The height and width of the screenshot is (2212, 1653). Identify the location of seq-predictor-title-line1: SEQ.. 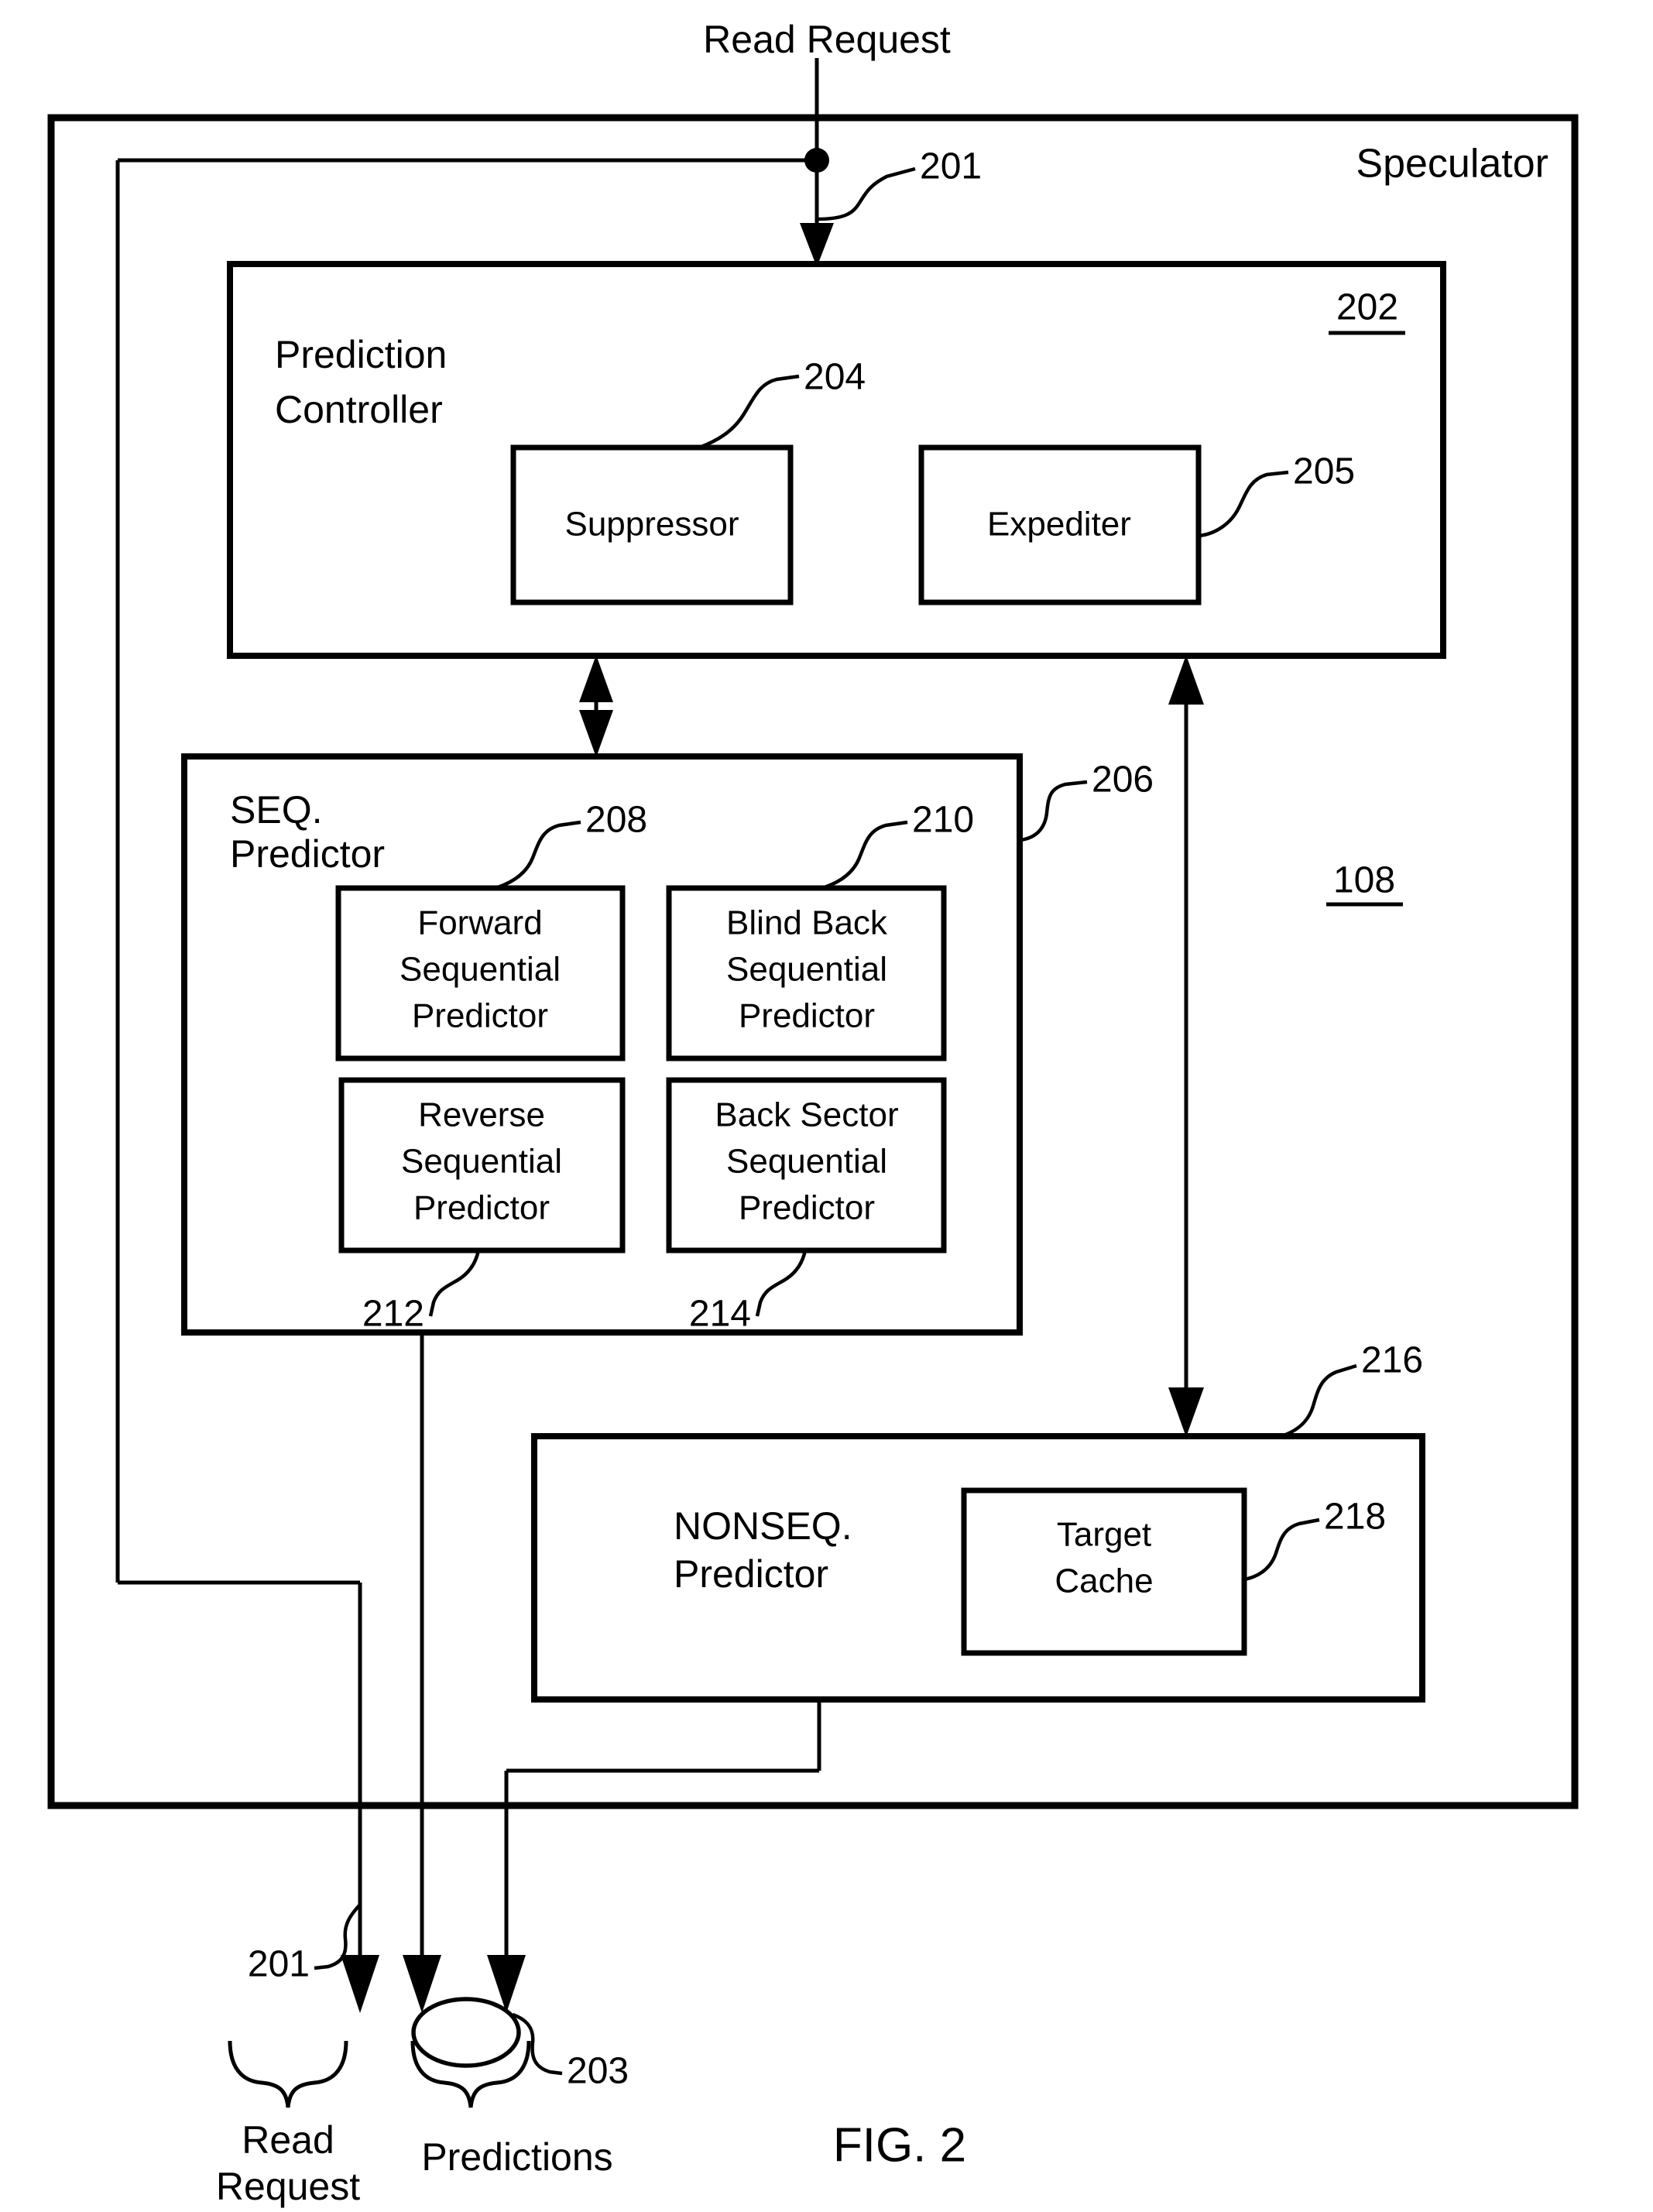
(276, 810).